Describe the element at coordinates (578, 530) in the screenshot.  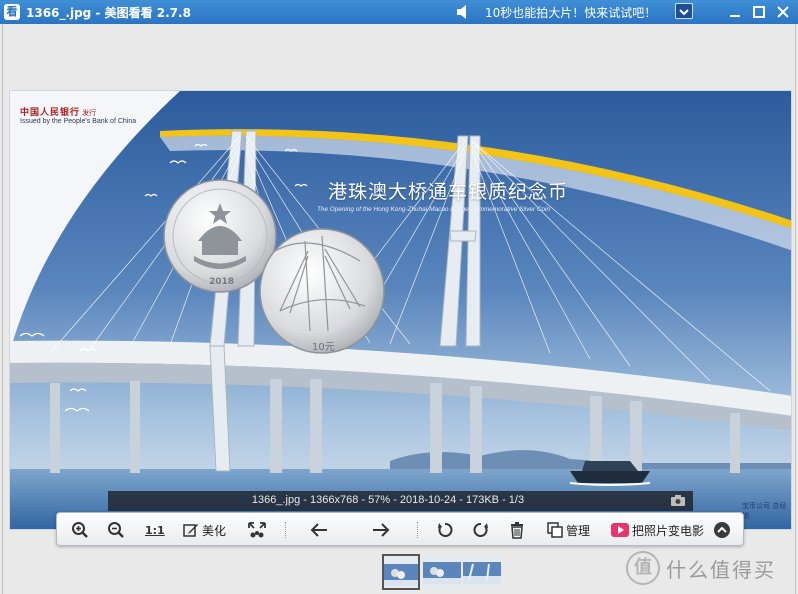
I see `manage-label: 管理` at that location.